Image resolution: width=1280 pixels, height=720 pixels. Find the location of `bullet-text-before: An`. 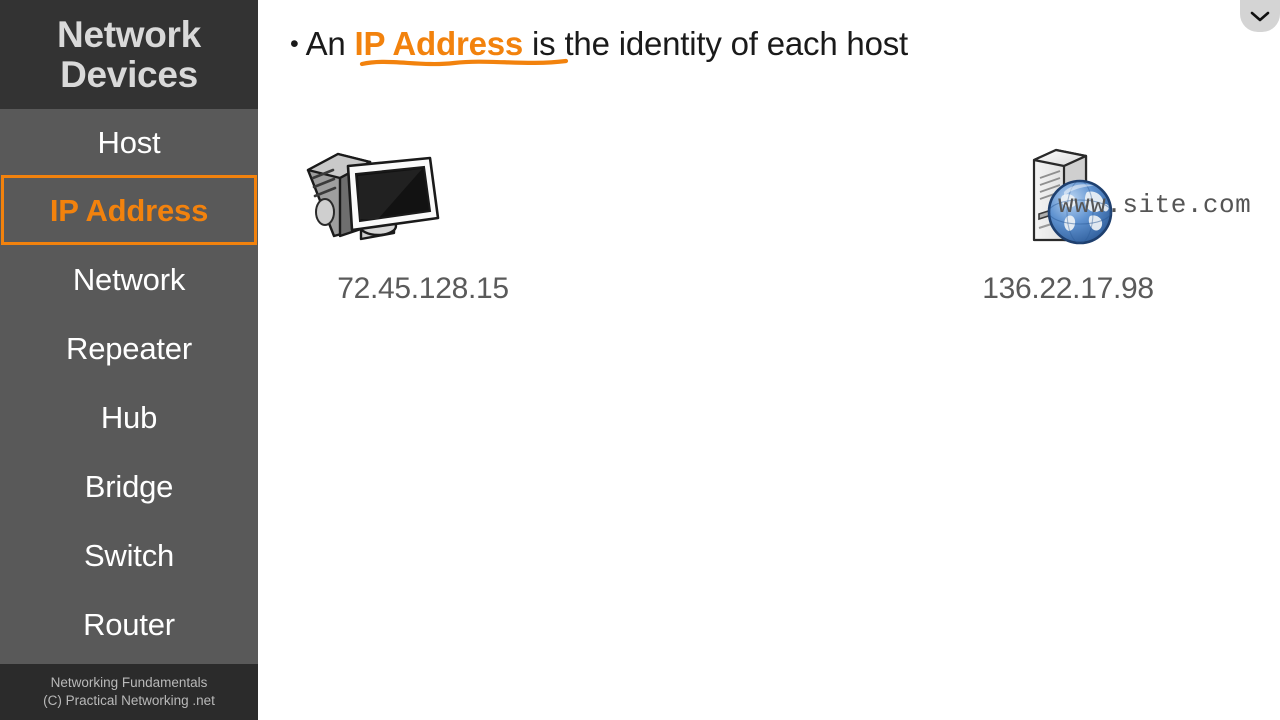

bullet-text-before: An is located at coordinates (330, 43).